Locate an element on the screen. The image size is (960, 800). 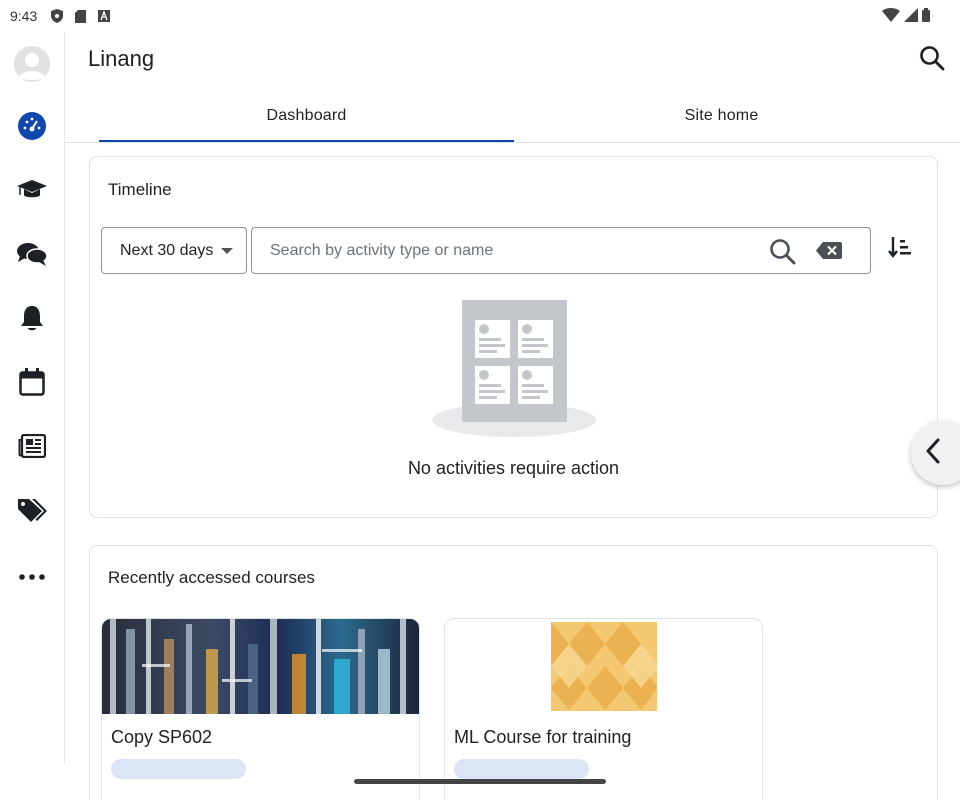
font-icon is located at coordinates (104, 16).